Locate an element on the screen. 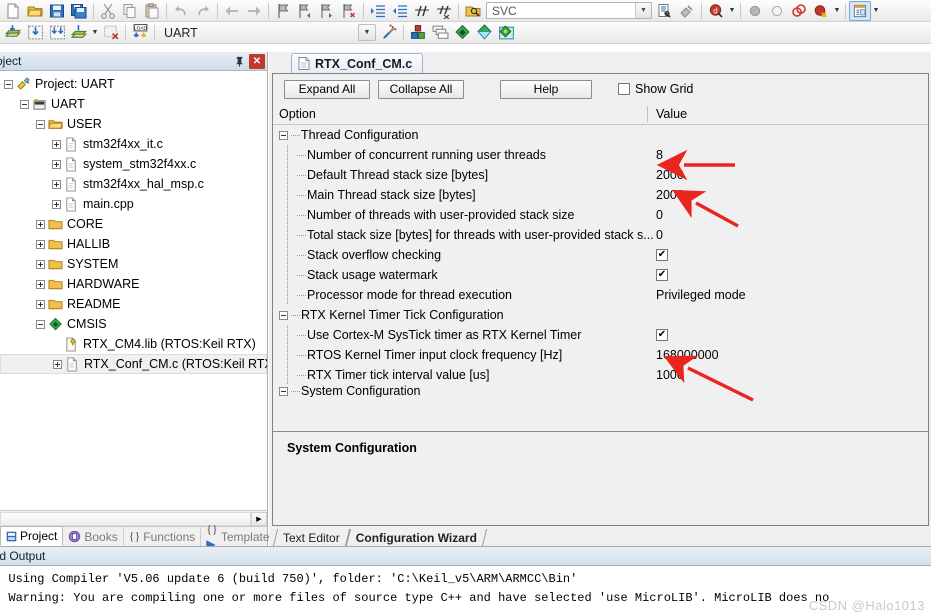 Image resolution: width=931 pixels, height=615 pixels. option-row: Stack usage watermark is located at coordinates (600, 275).